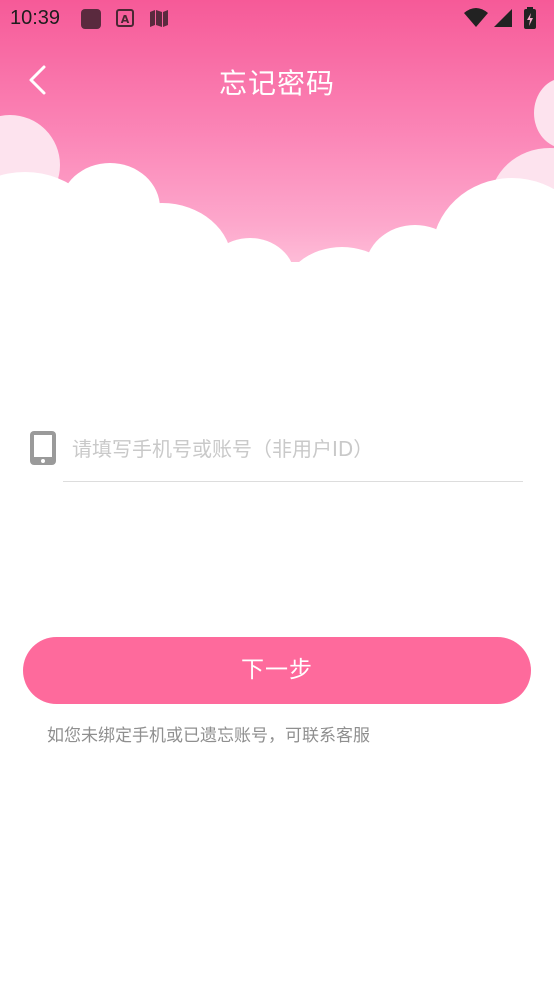 Image resolution: width=554 pixels, height=984 pixels. What do you see at coordinates (277, 281) in the screenshot?
I see `cloud-base` at bounding box center [277, 281].